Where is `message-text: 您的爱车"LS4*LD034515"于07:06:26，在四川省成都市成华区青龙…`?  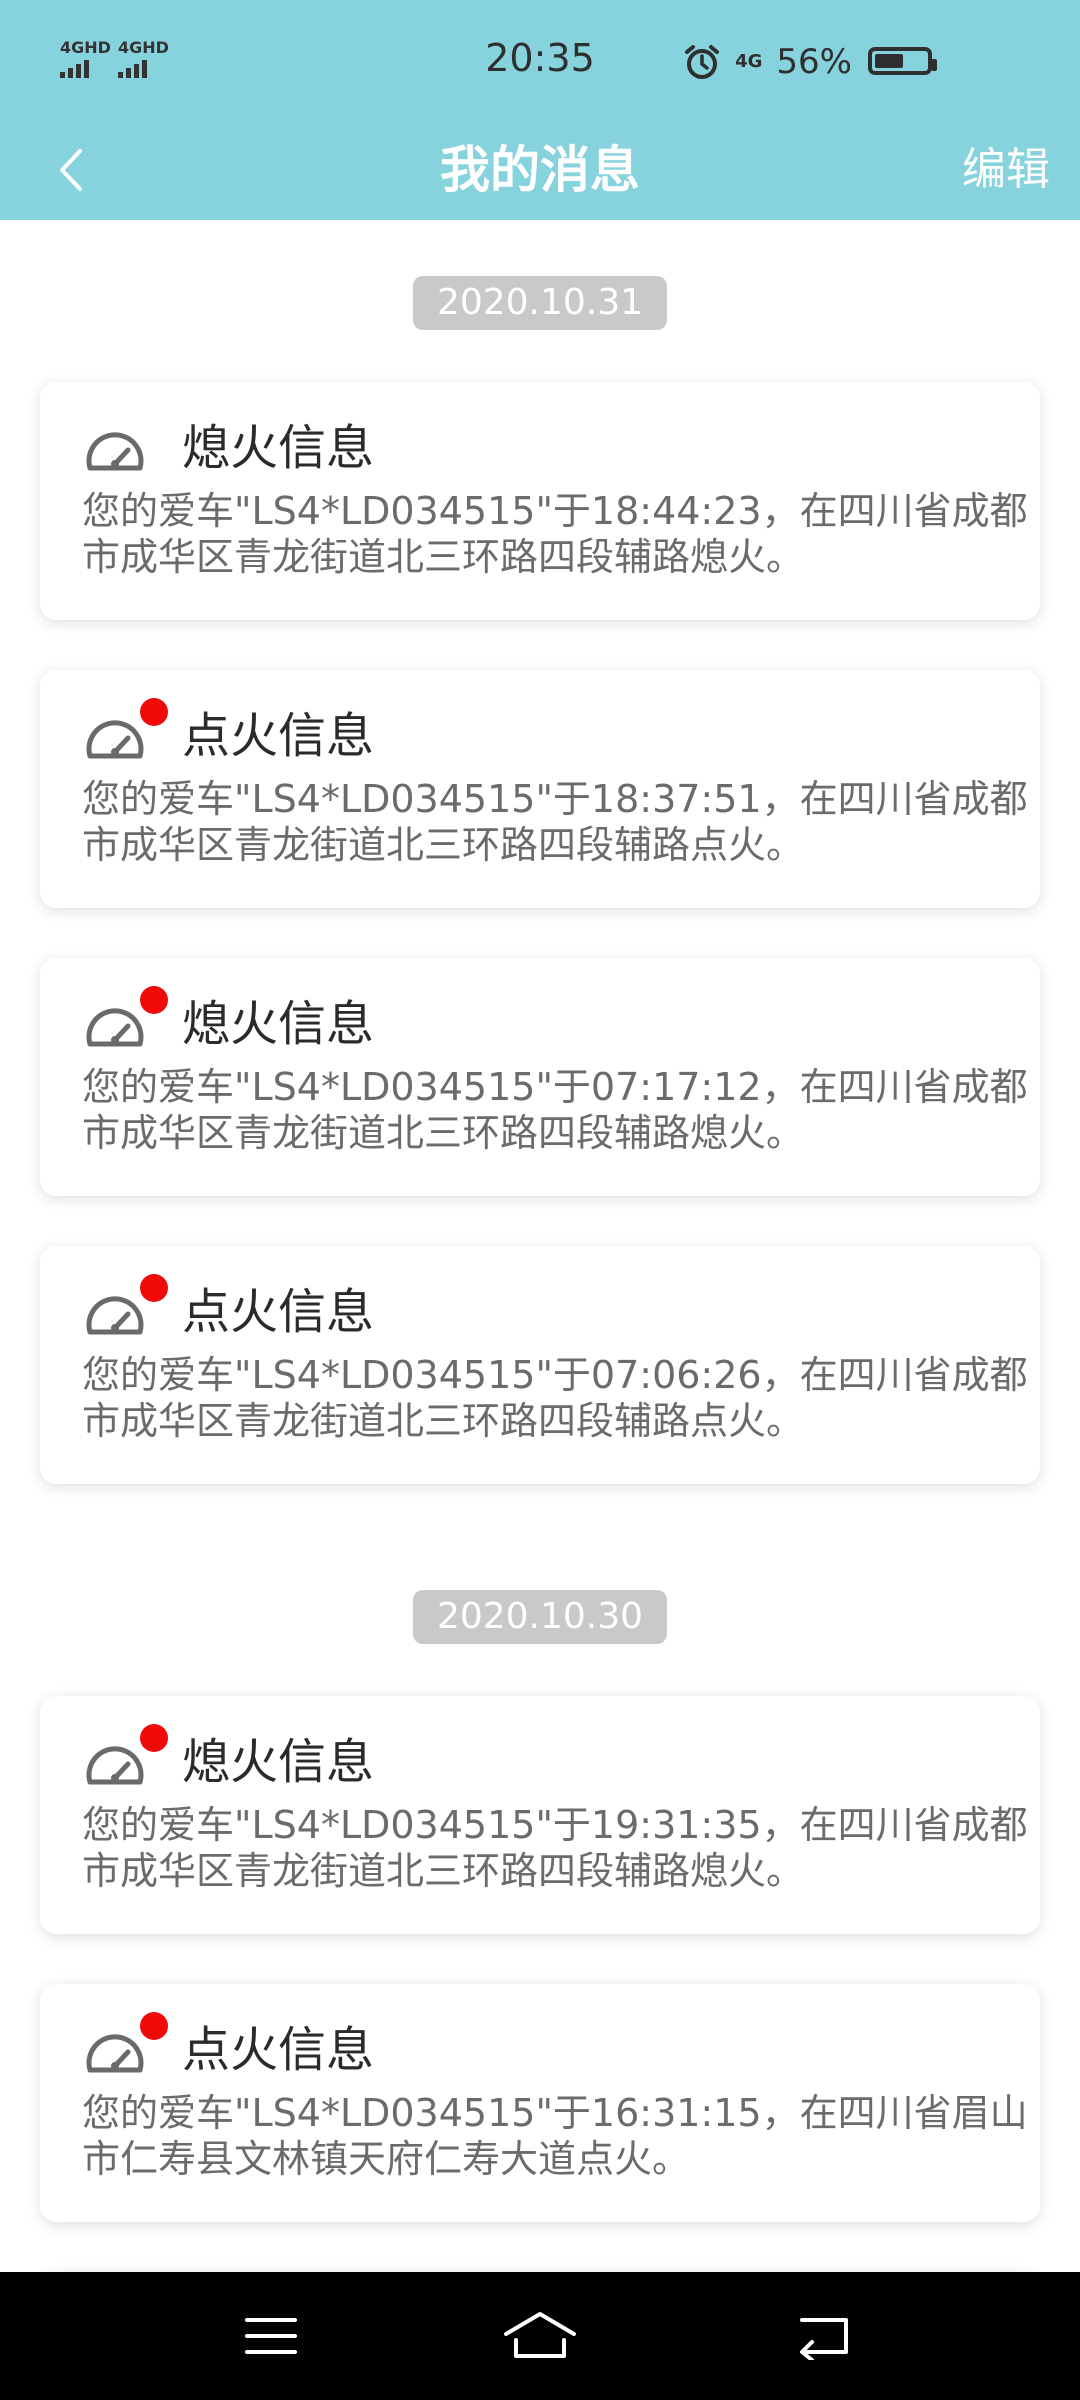
message-text: 您的爱车"LS4*LD034515"于07:06:26，在四川省成都市成华区青龙… is located at coordinates (555, 1398).